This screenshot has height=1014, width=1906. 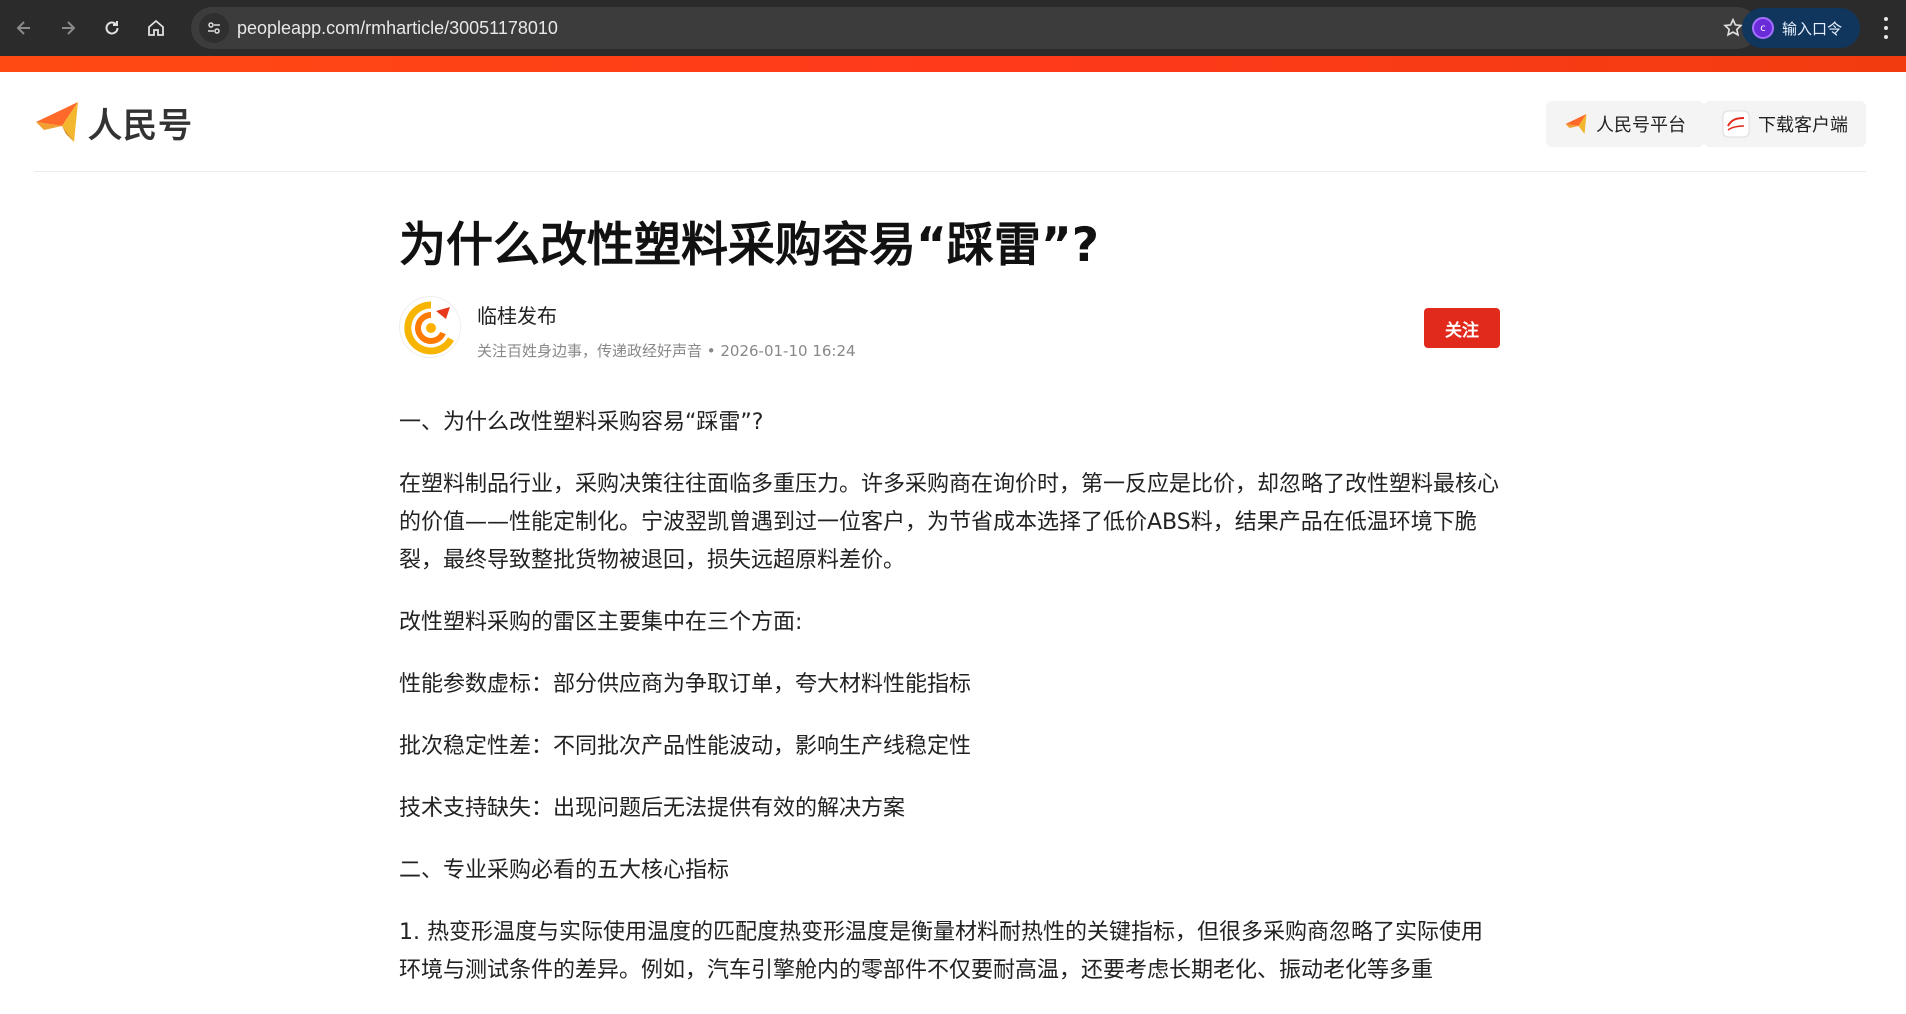 I want to click on platform-button: 人民号平台, so click(x=1625, y=124).